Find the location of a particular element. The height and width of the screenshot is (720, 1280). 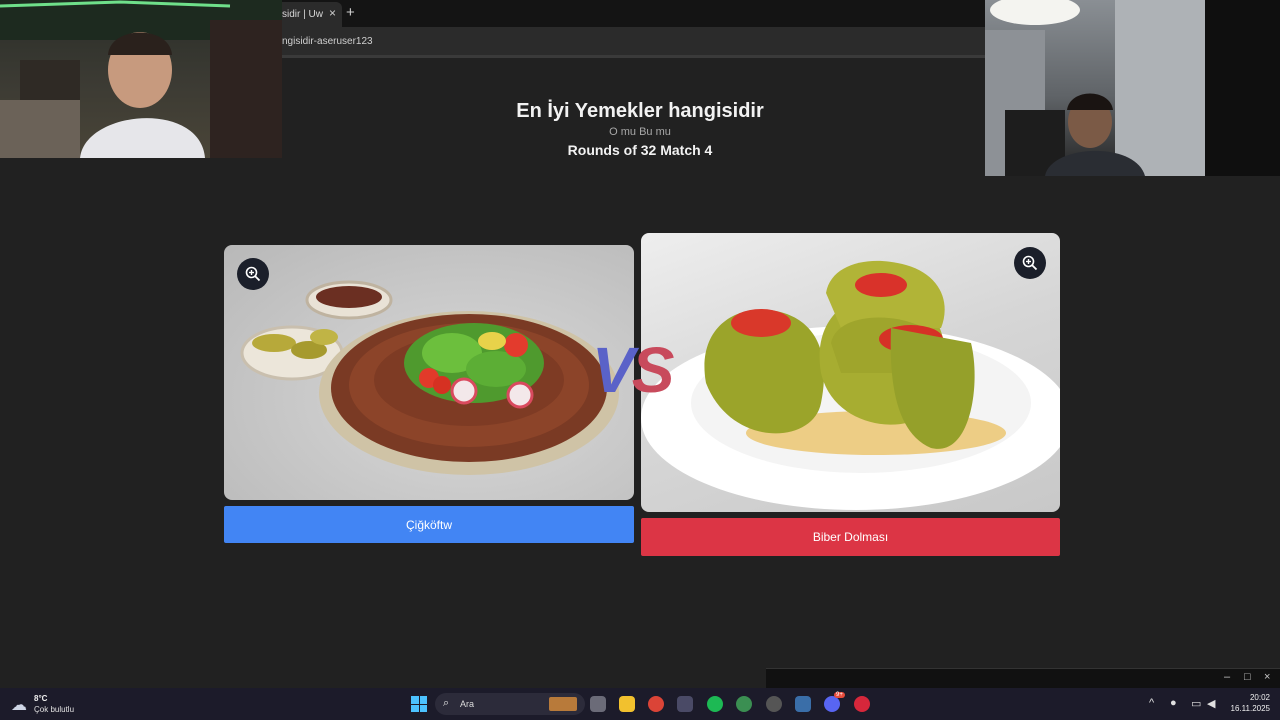

biber-dolmasi-illustration is located at coordinates (850, 385).